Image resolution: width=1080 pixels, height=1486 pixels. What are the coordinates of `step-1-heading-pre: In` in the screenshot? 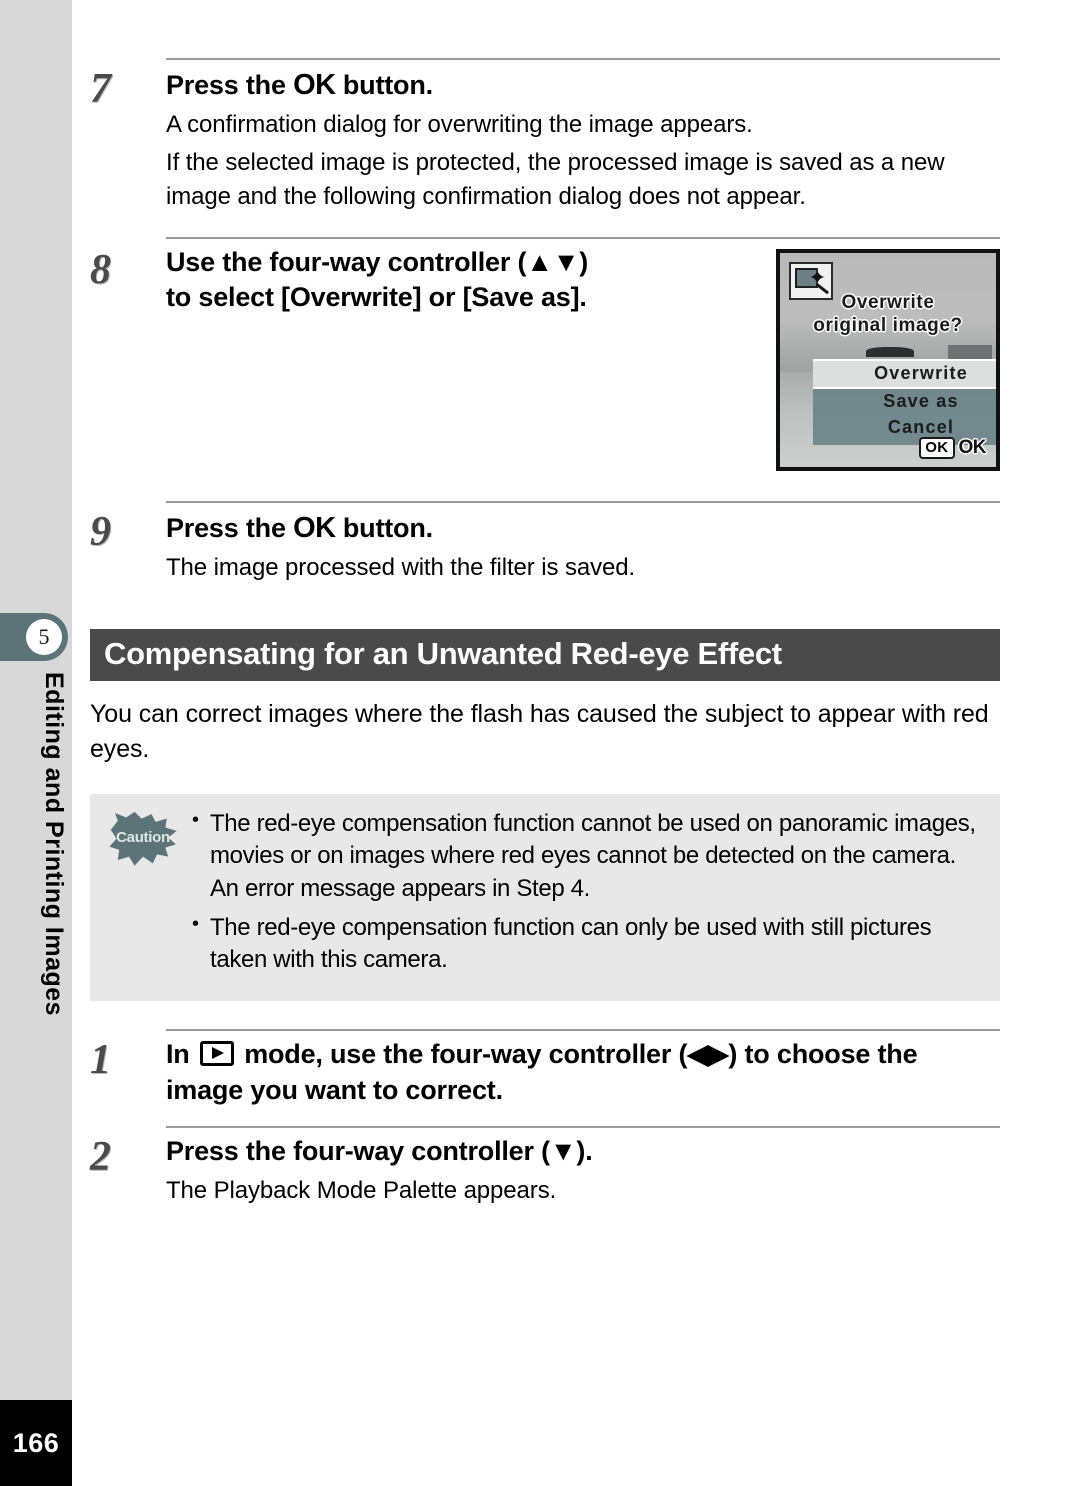 It's located at (181, 1053).